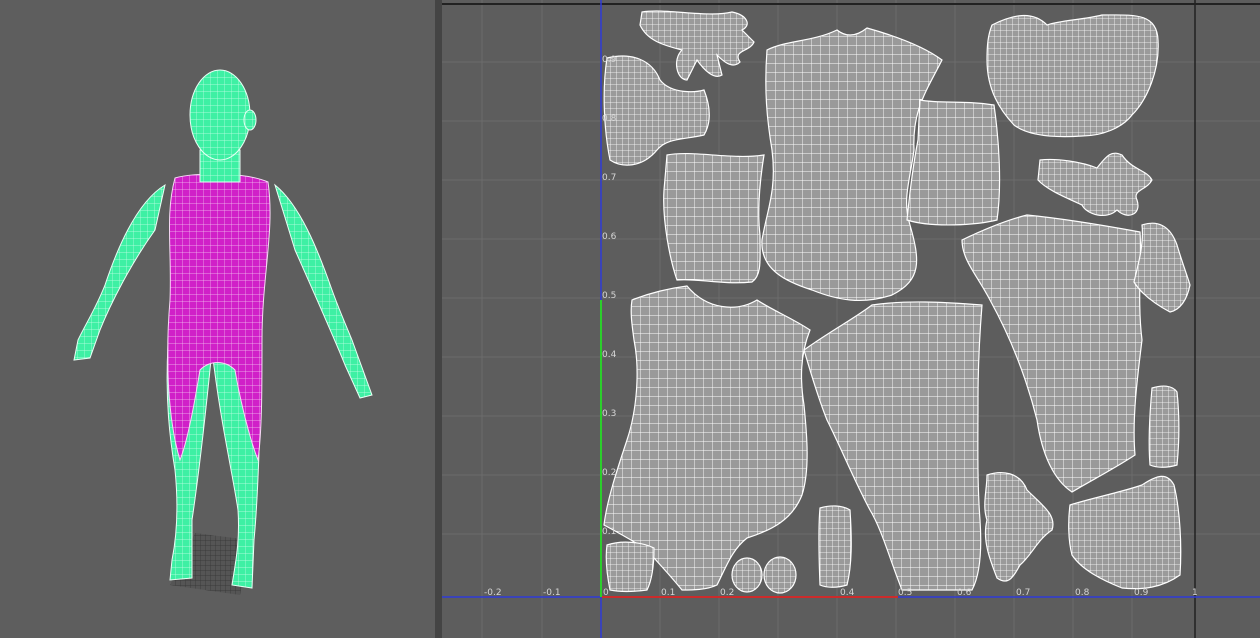  I want to click on x-tick: -0.1, so click(552, 593).